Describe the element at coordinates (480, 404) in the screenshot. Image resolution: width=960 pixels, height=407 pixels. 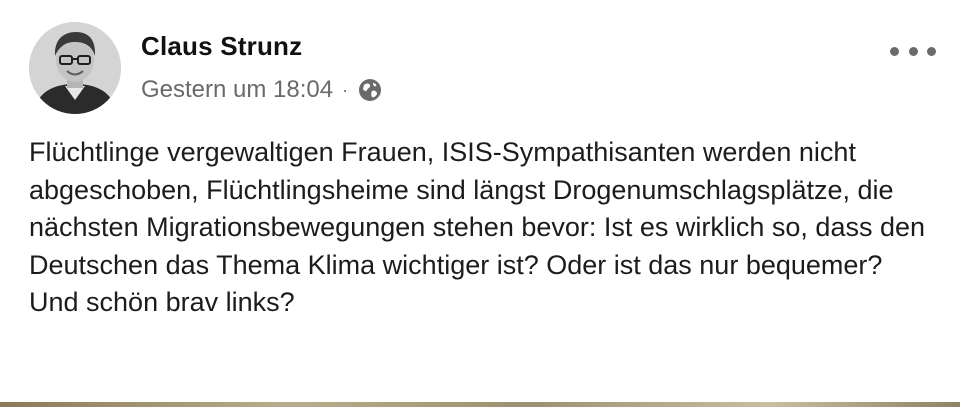
I see `bottom-edge-strip` at that location.